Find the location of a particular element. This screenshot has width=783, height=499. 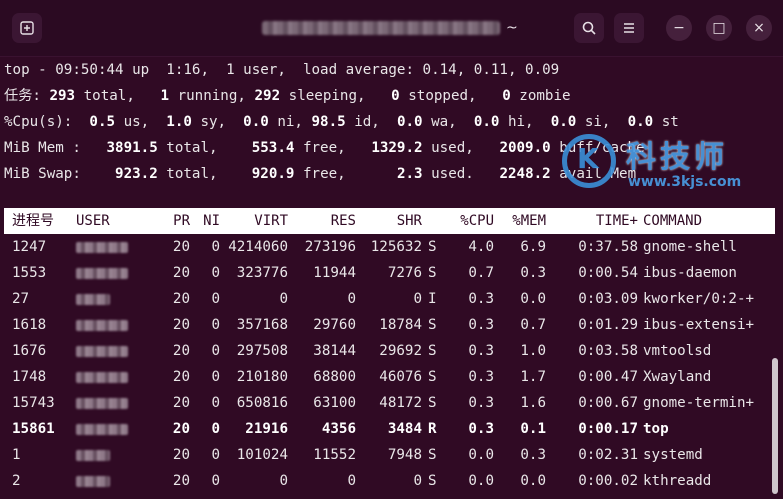

cell-pid: 1618 is located at coordinates (29, 325).